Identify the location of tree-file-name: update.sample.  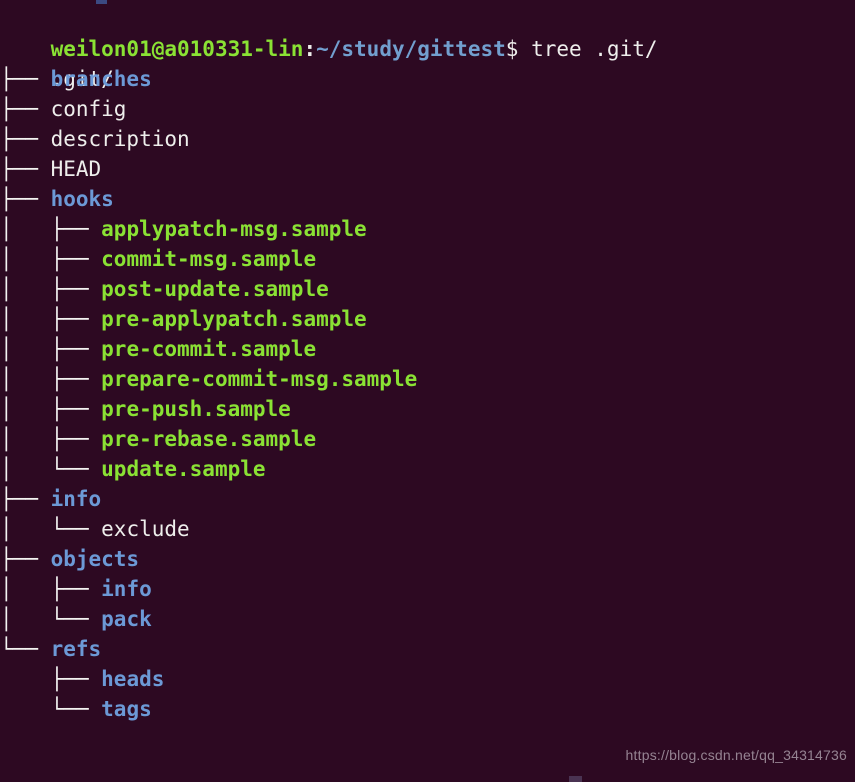
(183, 469).